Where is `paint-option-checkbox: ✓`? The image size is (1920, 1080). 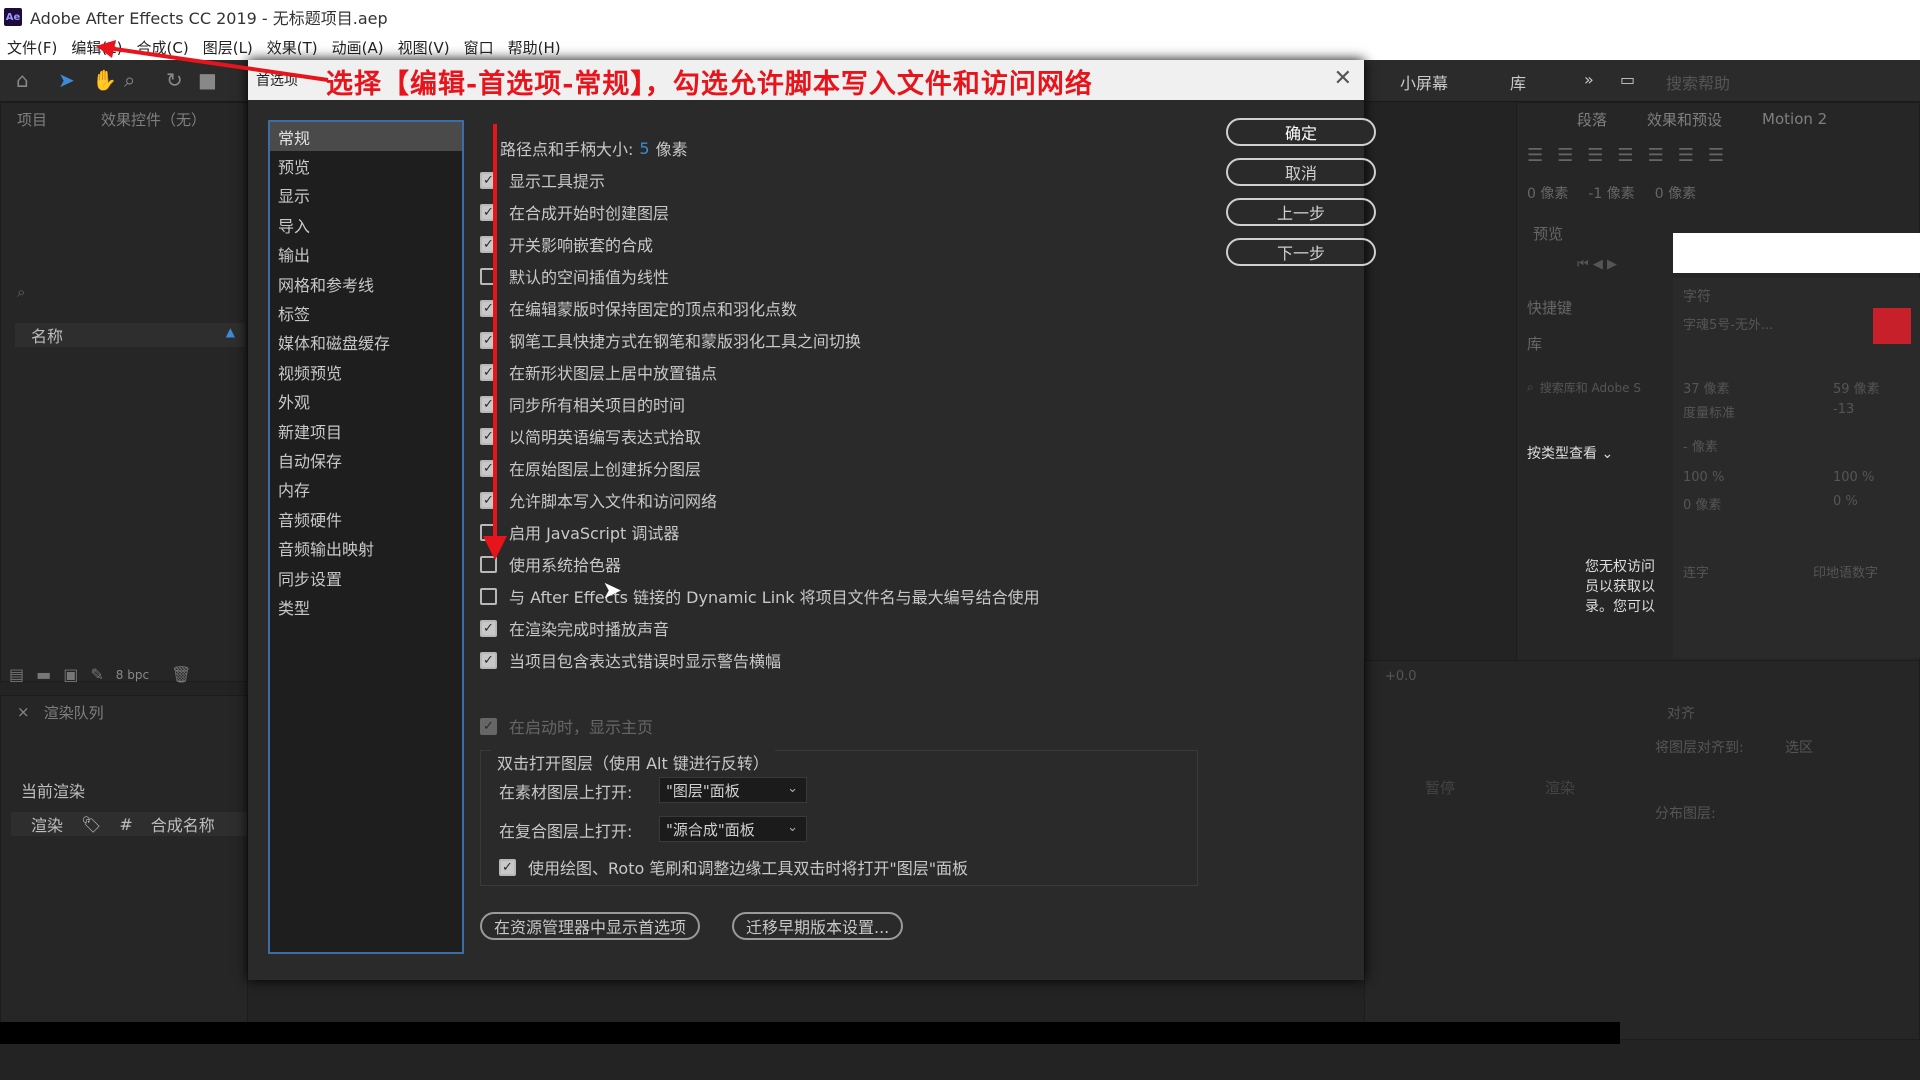
paint-option-checkbox: ✓ is located at coordinates (507, 867).